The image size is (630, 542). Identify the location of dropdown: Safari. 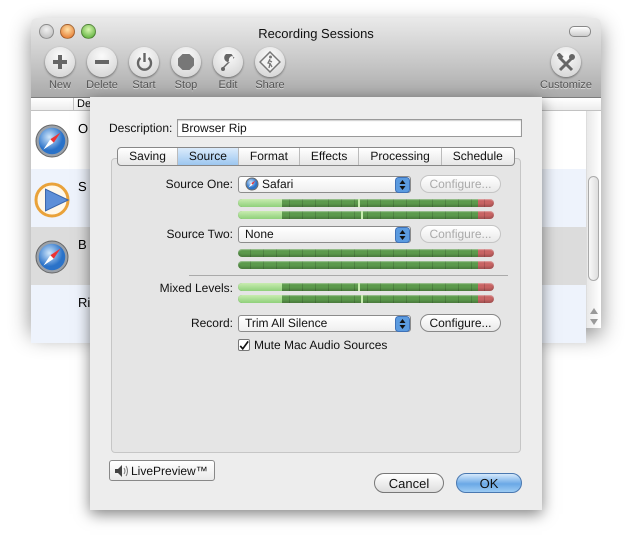
(324, 184).